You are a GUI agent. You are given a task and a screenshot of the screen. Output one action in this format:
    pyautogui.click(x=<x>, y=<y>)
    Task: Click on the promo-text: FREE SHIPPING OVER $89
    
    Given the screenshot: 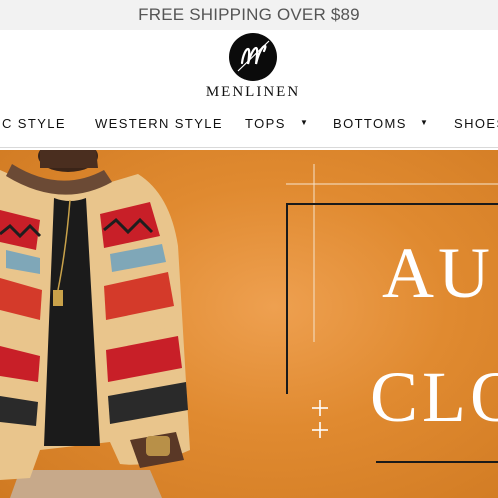 What is the action you would take?
    pyautogui.click(x=249, y=14)
    